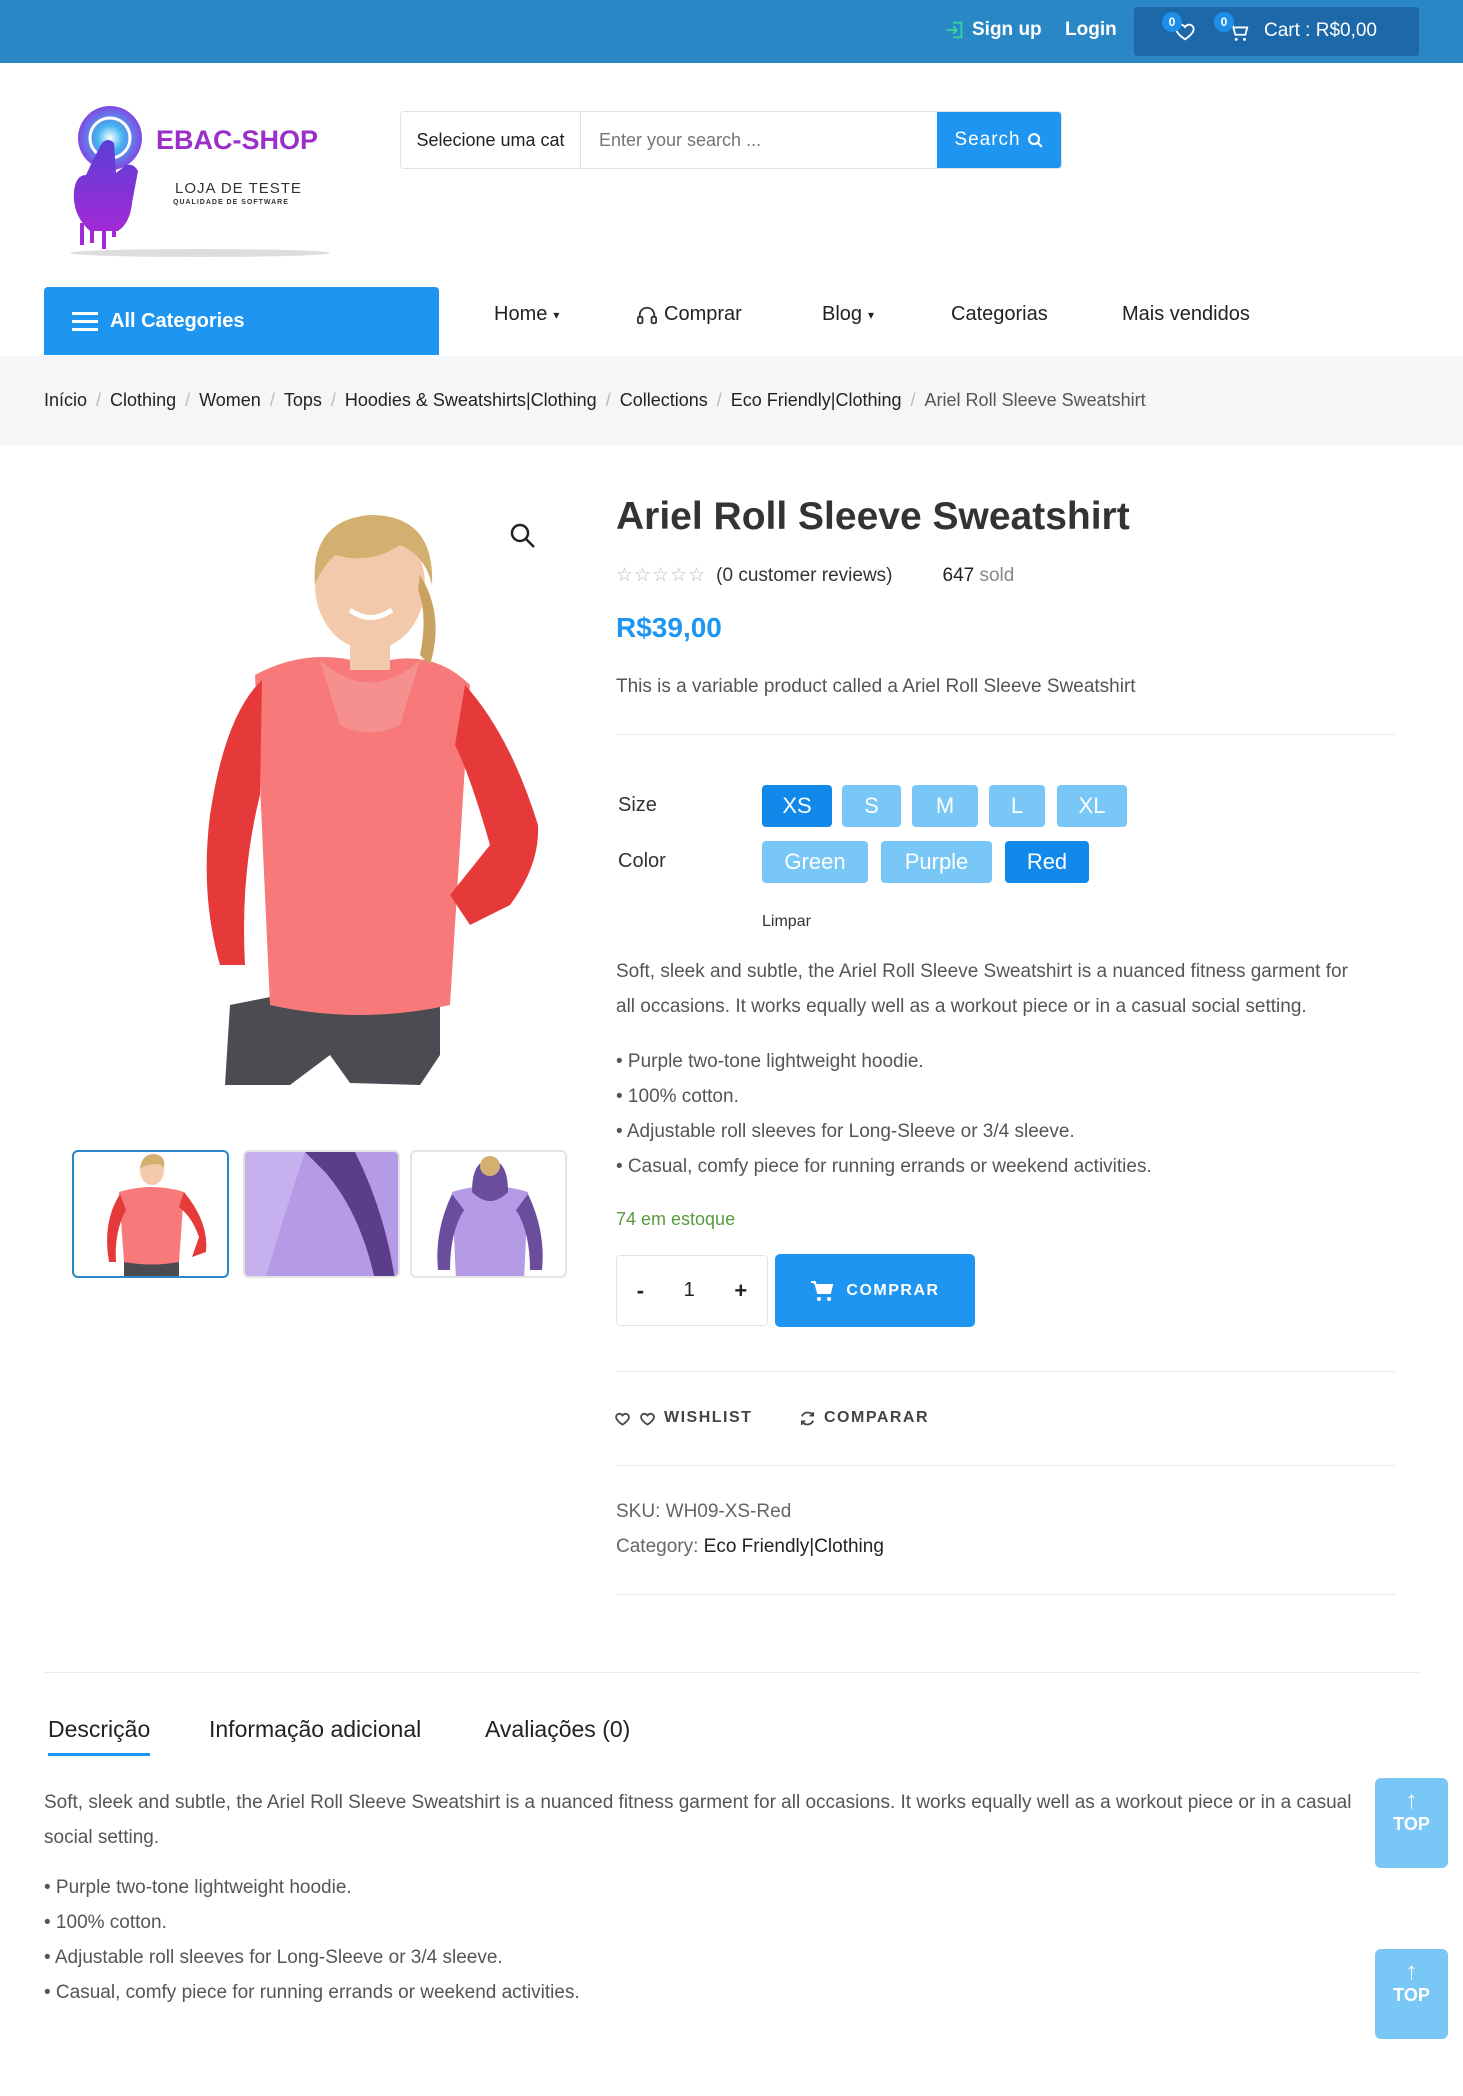 The width and height of the screenshot is (1463, 2096). I want to click on sku-row: SKU: WH09-XS-Red, so click(703, 1512).